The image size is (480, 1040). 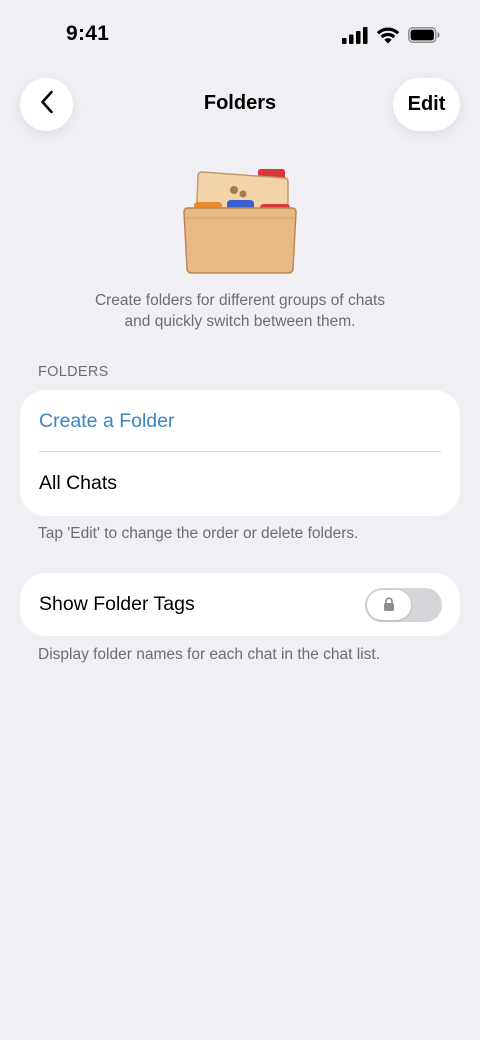 I want to click on show-folder-tags-toggle, so click(x=403, y=605).